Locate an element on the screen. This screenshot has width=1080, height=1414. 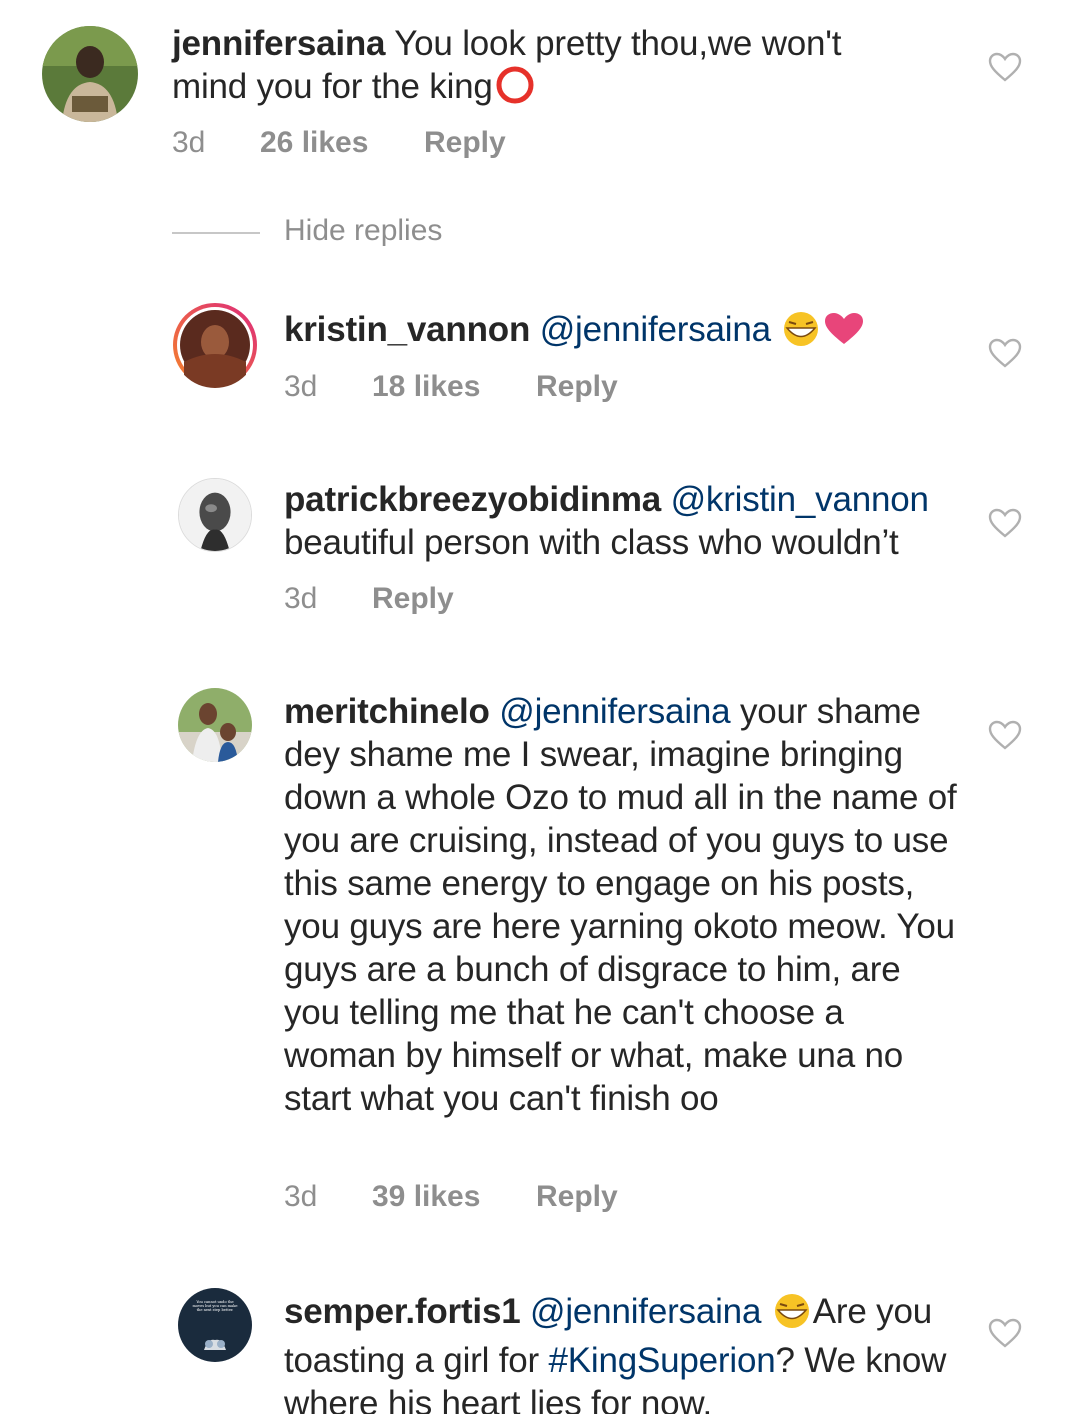
comment-username: jennifersaina is located at coordinates (279, 43).